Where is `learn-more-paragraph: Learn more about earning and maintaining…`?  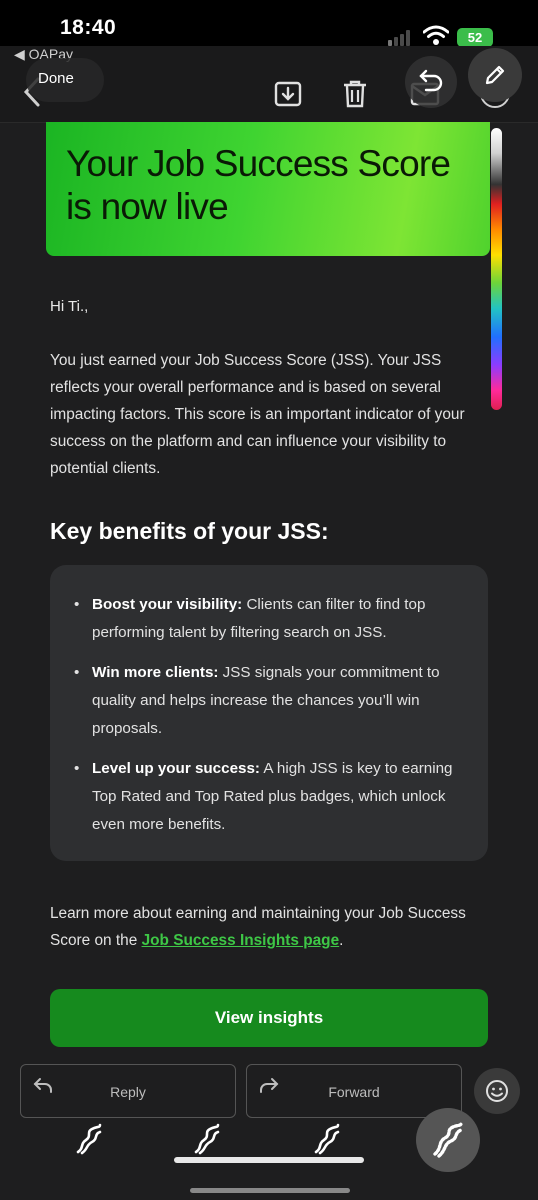 learn-more-paragraph: Learn more about earning and maintaining… is located at coordinates (265, 927).